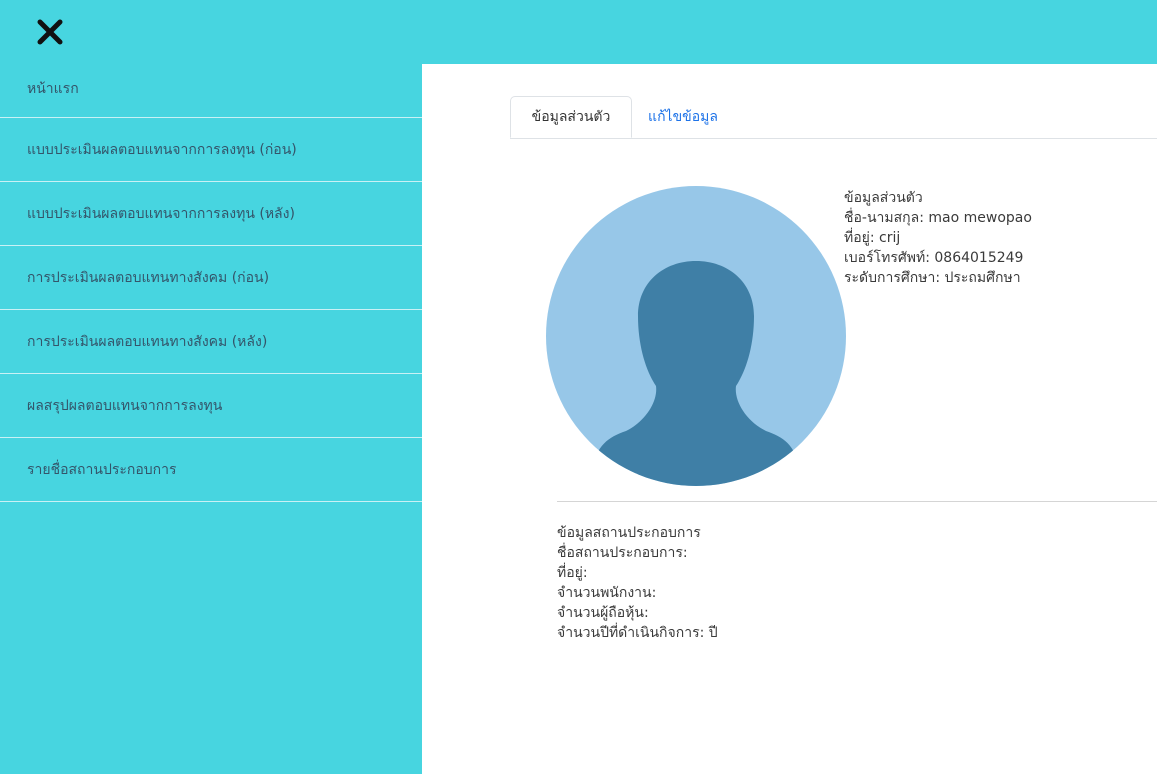  I want to click on sidebar-item-label: ผลสรุปผลตอบแทนจากการลงทุน, so click(125, 405).